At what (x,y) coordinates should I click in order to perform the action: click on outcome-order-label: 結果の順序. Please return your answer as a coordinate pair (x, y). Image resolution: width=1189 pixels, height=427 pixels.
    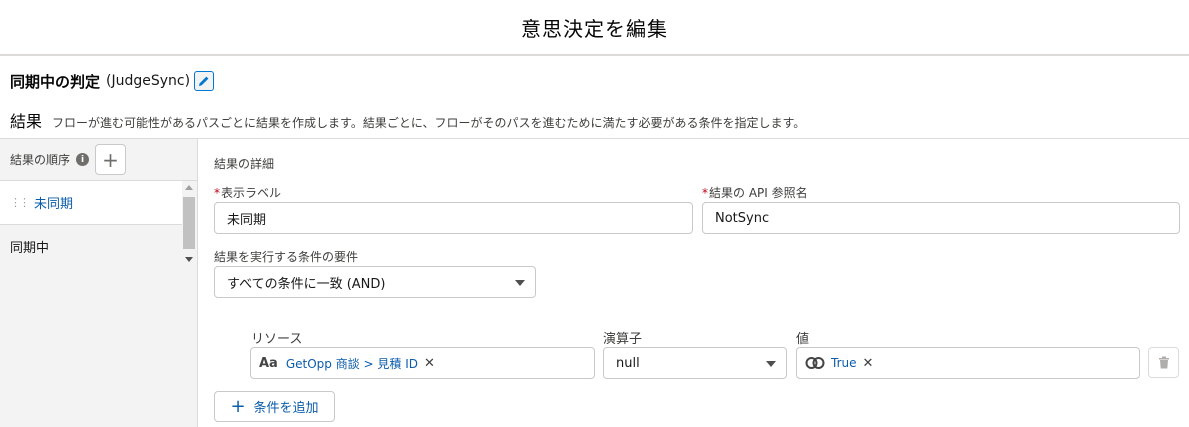
    Looking at the image, I should click on (40, 160).